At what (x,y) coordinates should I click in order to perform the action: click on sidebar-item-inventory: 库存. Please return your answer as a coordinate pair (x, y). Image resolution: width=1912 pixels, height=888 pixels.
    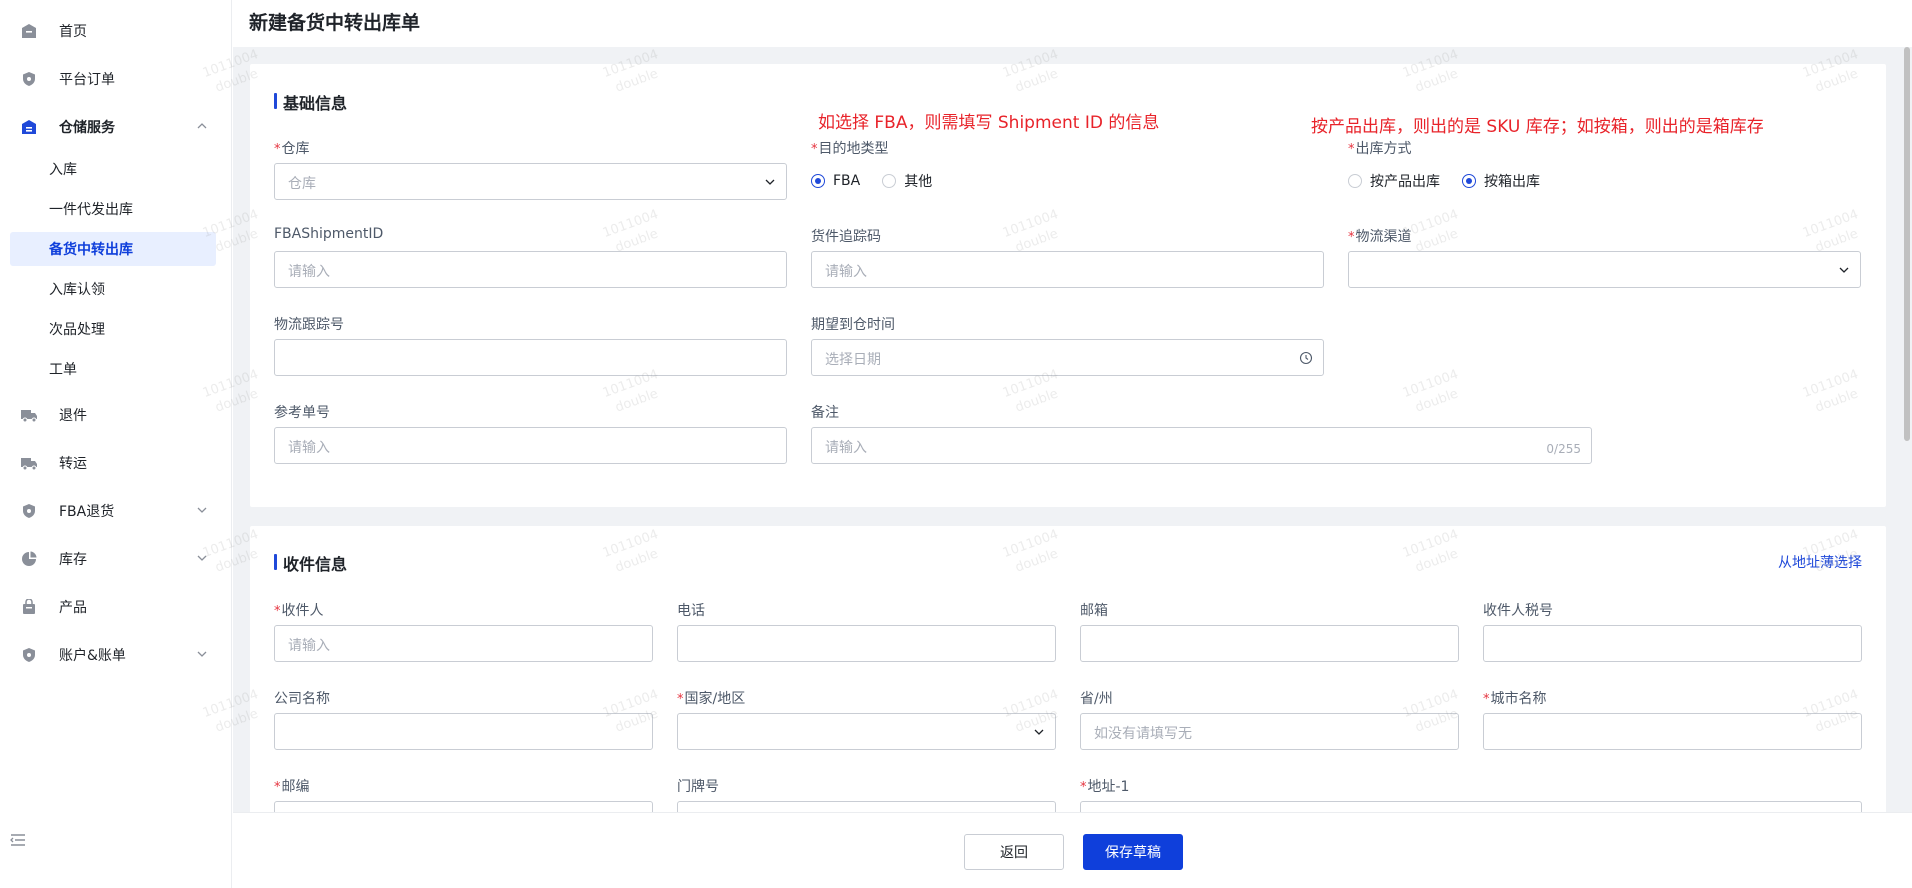
    Looking at the image, I should click on (112, 559).